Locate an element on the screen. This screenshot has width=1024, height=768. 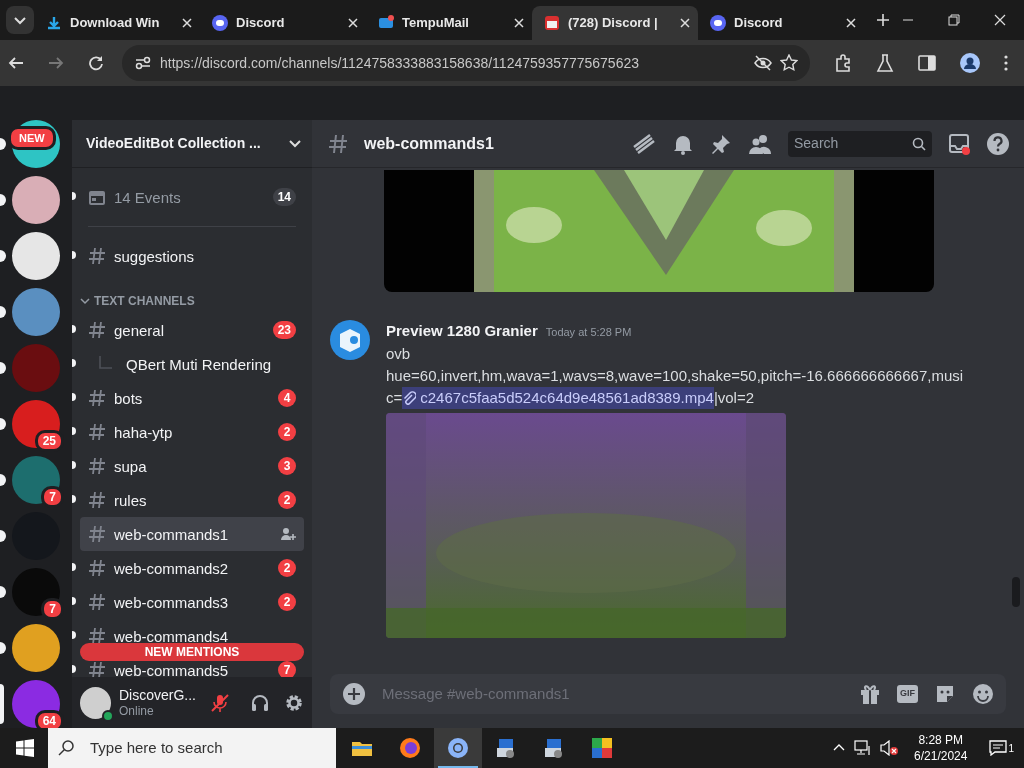
channel-item: 14 Events 14 is located at coordinates (192, 197).